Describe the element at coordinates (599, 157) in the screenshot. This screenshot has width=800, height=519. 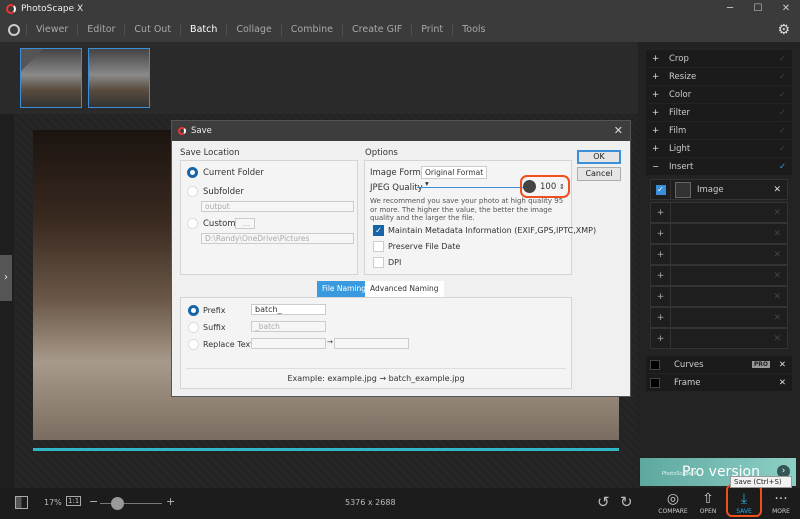
I see `ok-button: OK` at that location.